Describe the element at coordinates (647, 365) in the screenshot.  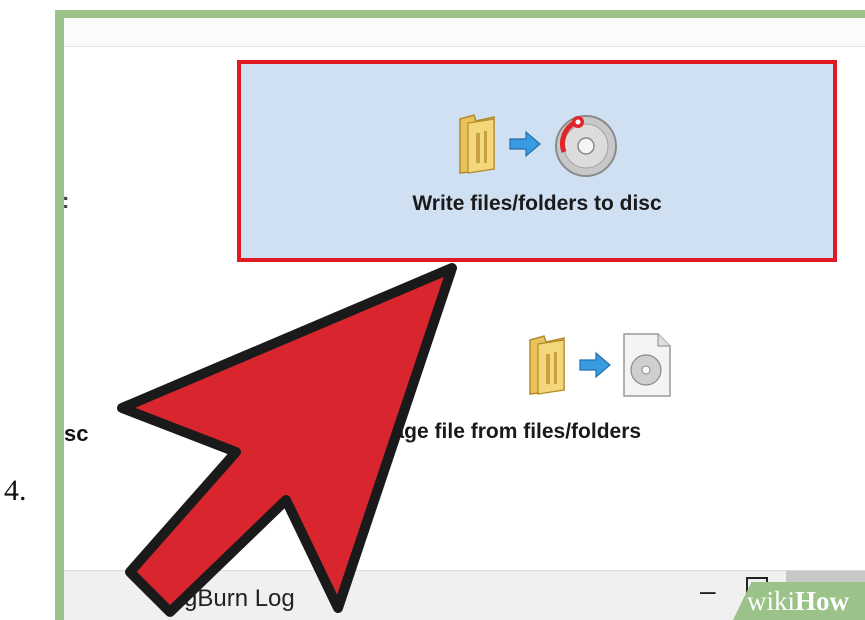
I see `image-file-icon` at that location.